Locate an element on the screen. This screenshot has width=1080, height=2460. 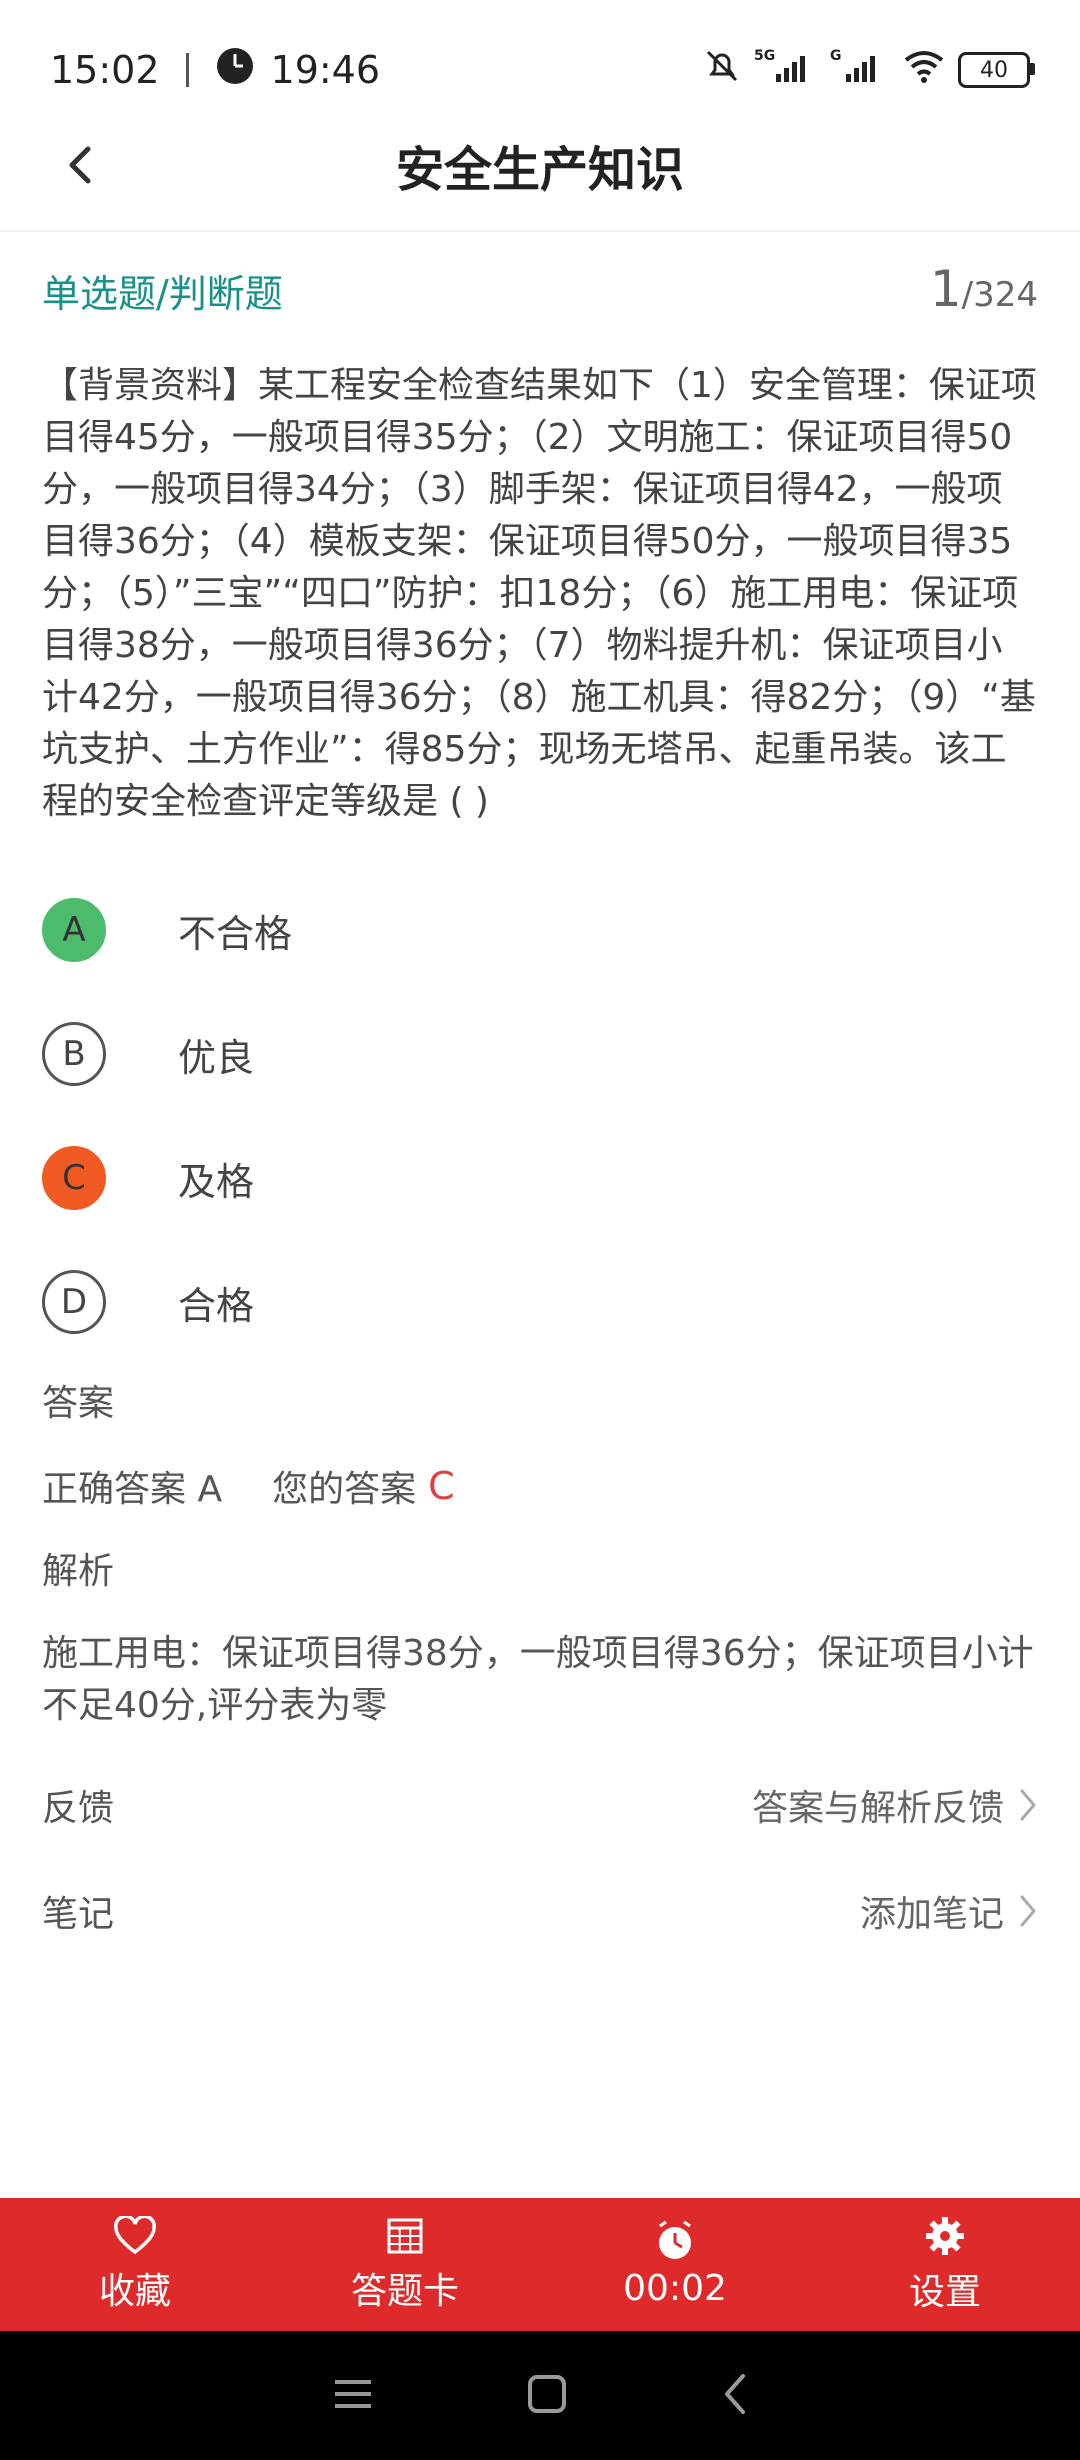
page-title: 安全生产知识 is located at coordinates (539, 170).